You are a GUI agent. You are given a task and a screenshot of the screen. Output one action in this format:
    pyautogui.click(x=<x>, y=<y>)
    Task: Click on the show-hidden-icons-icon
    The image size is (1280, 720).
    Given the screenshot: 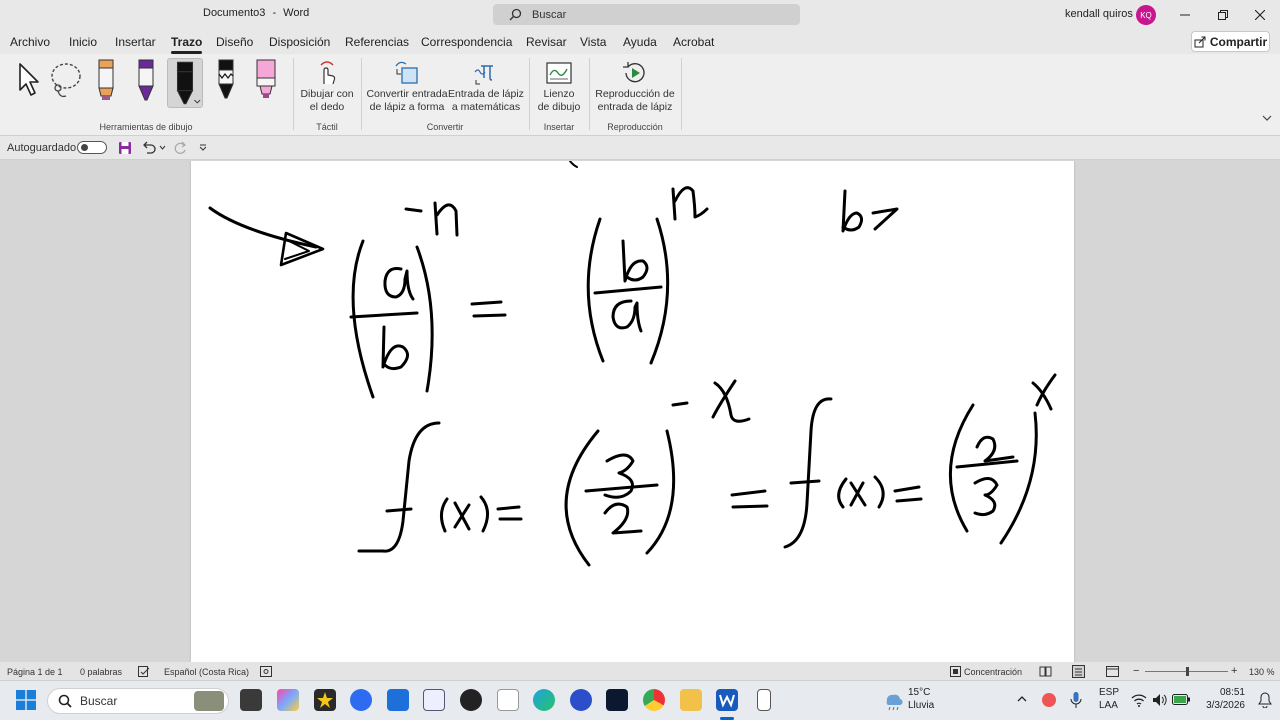 What is the action you would take?
    pyautogui.click(x=1022, y=698)
    